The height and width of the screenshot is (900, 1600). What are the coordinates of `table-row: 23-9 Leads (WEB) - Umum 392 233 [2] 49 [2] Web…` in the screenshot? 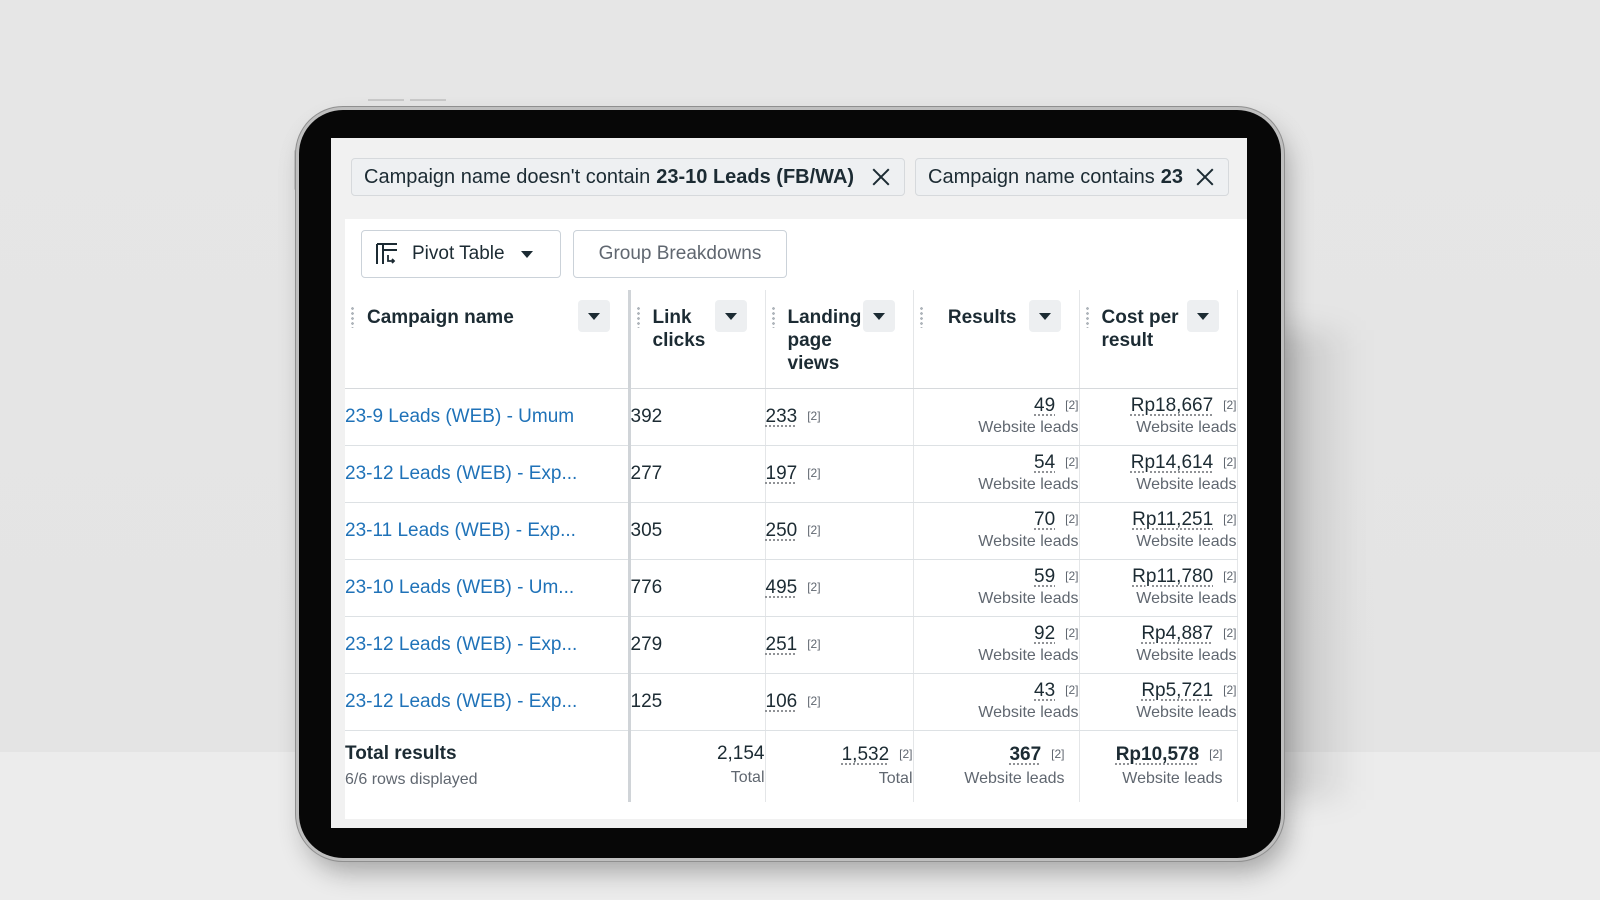 It's located at (791, 417).